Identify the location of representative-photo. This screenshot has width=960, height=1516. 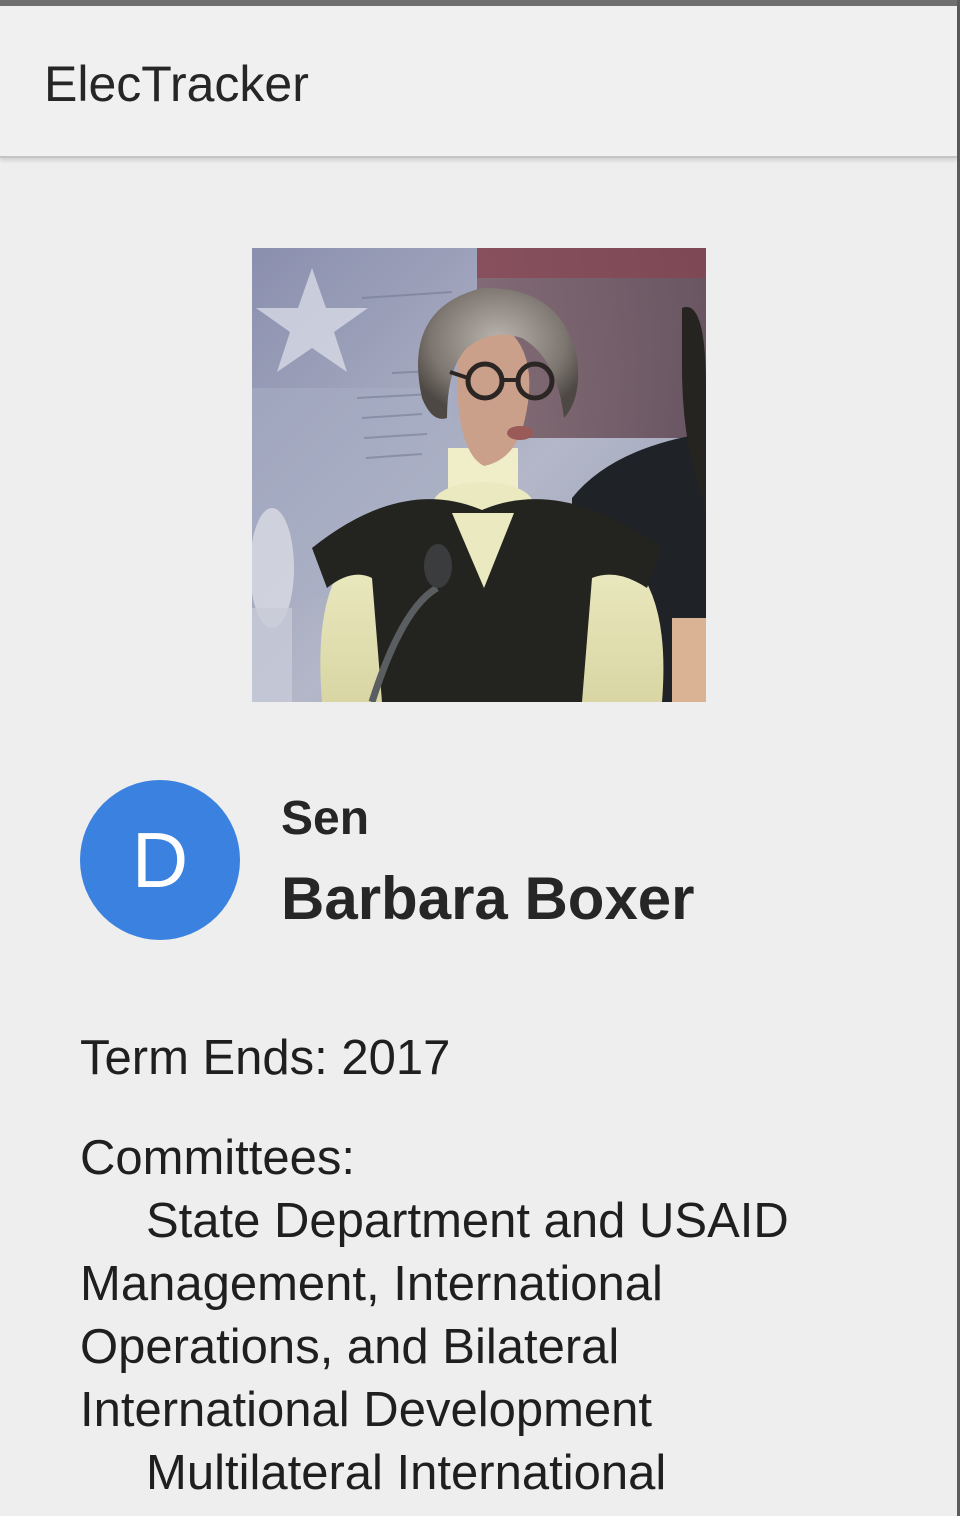
(479, 475).